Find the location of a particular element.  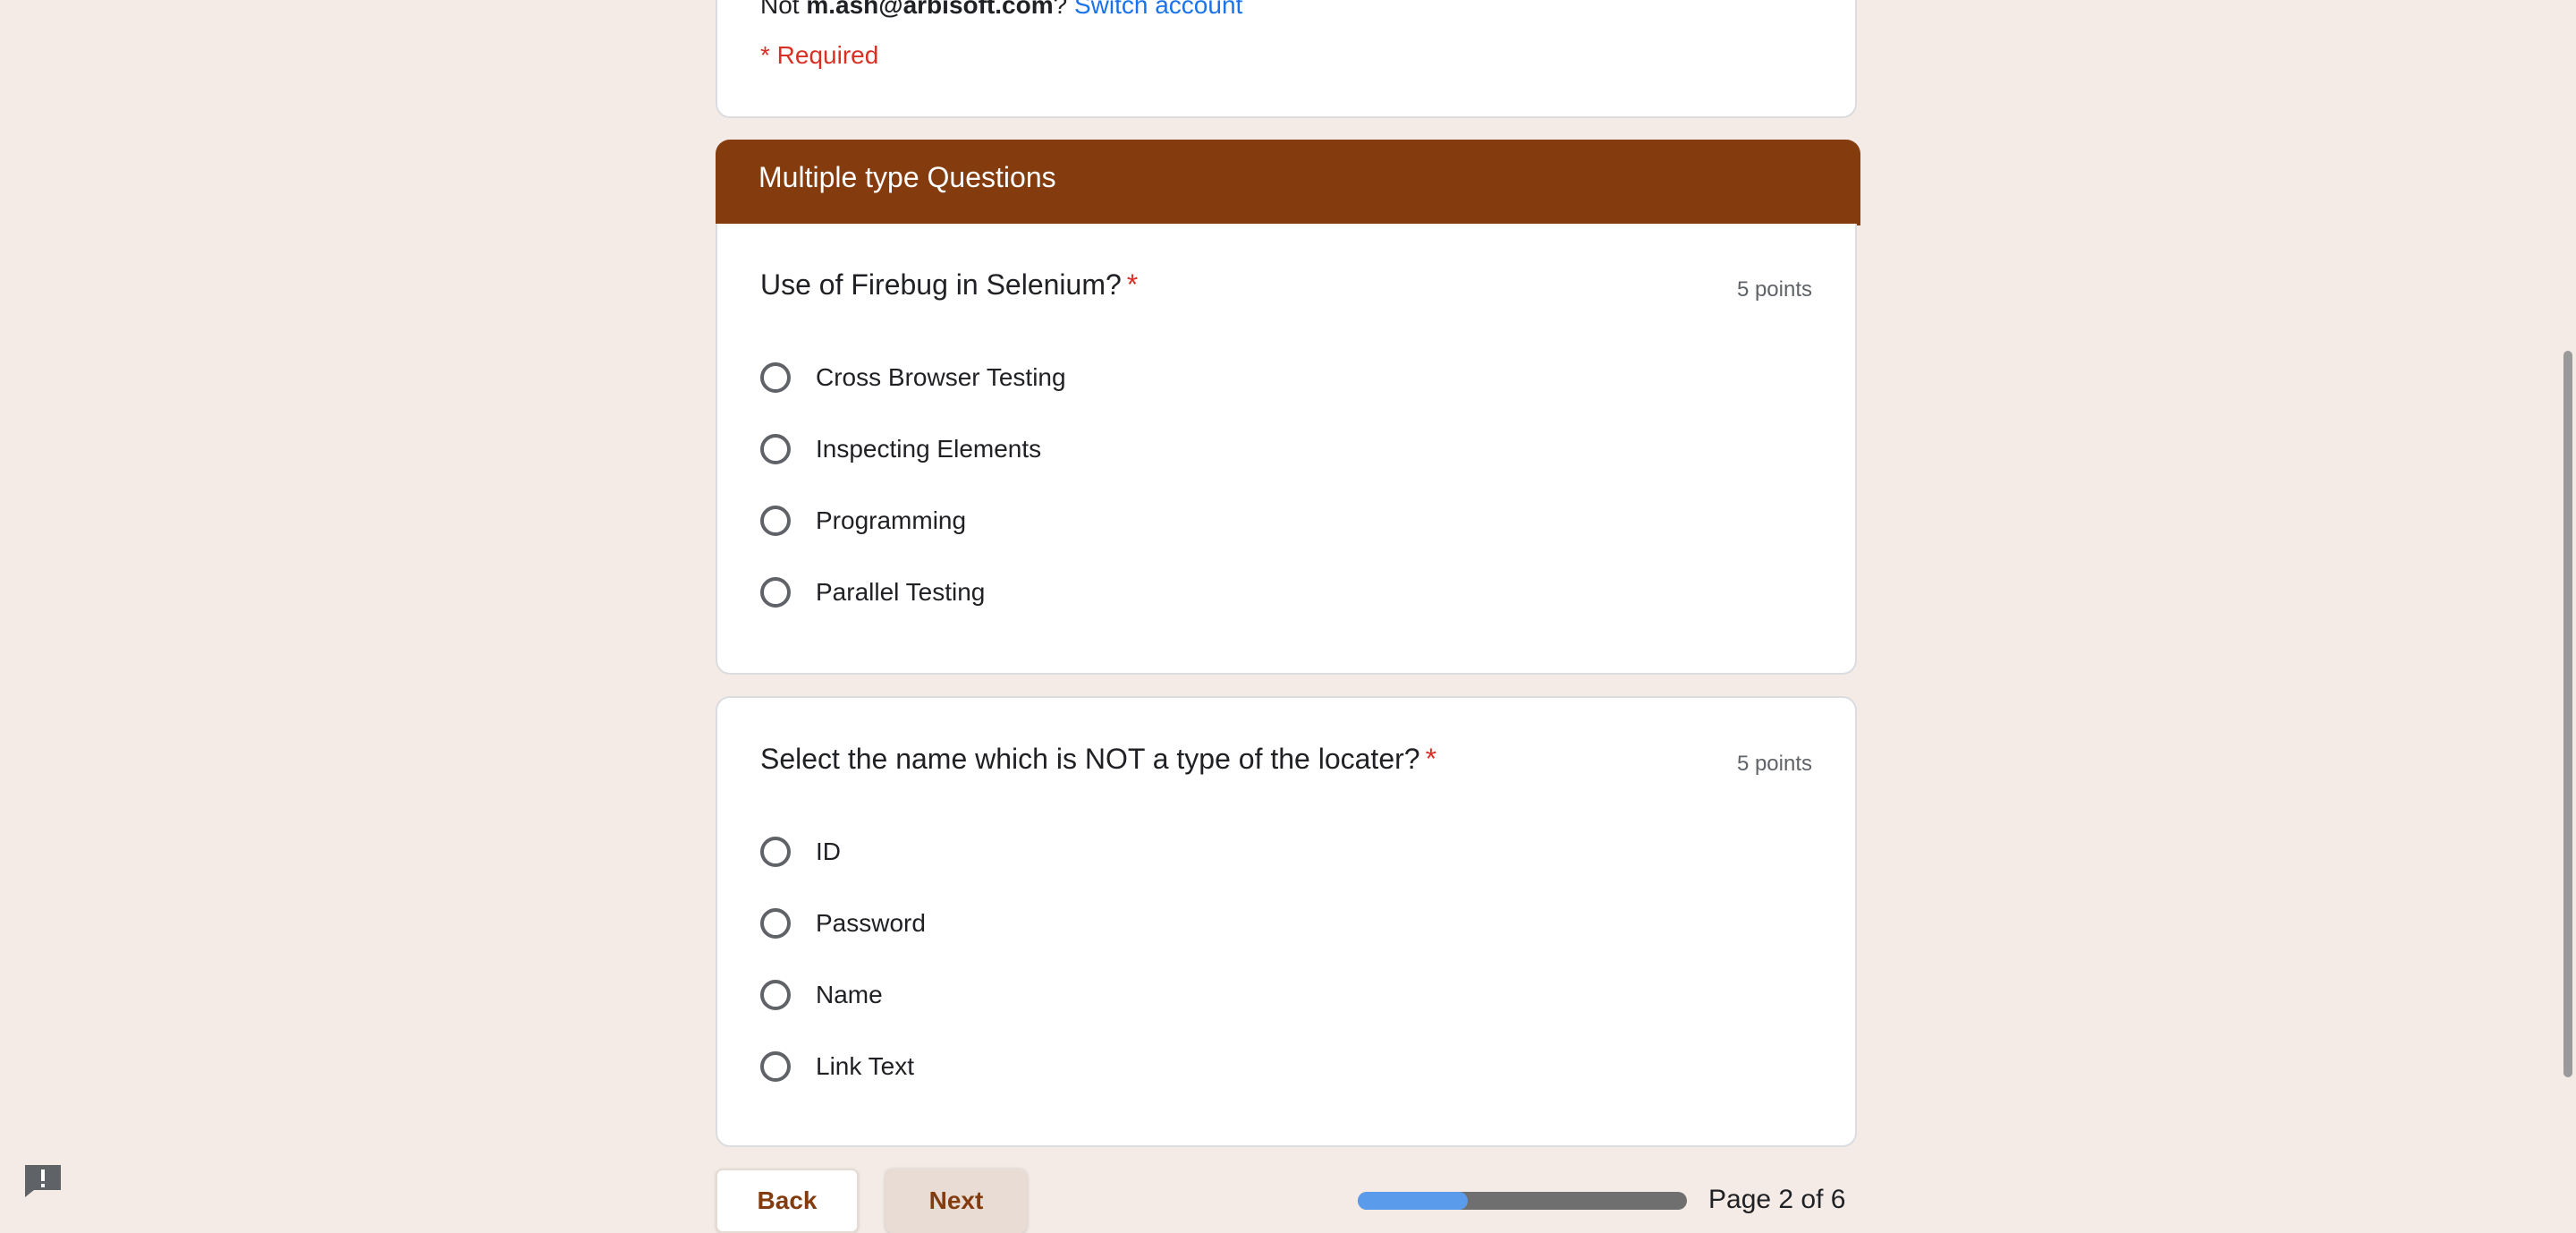

progress-fill is located at coordinates (1413, 1201).